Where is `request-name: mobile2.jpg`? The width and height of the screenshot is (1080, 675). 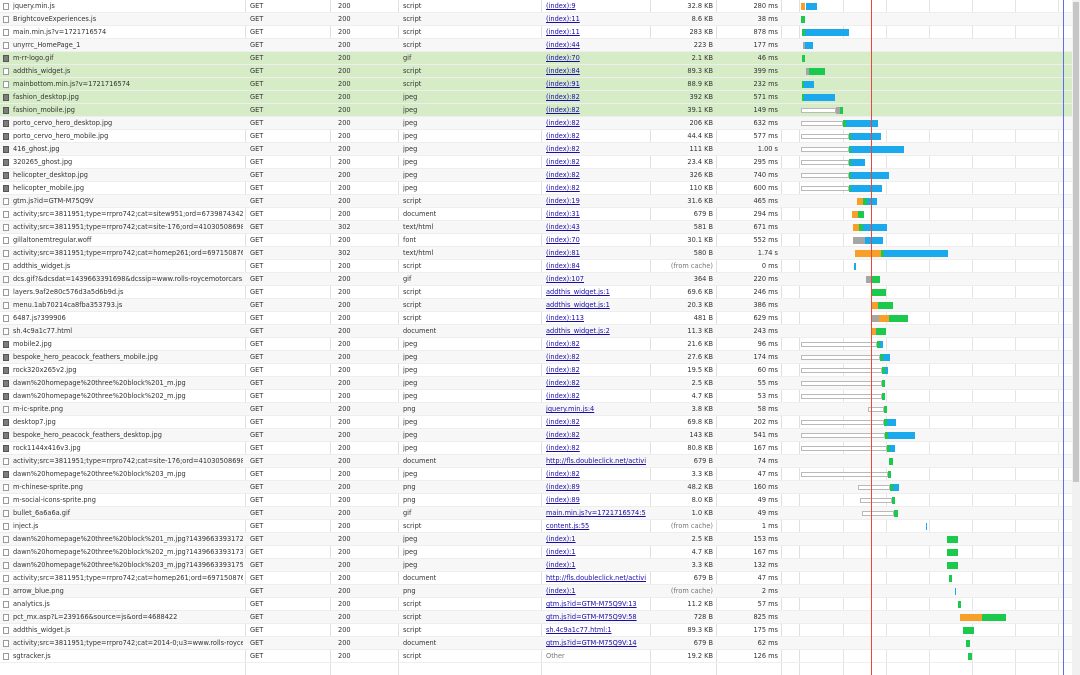
request-name: mobile2.jpg is located at coordinates (128, 344).